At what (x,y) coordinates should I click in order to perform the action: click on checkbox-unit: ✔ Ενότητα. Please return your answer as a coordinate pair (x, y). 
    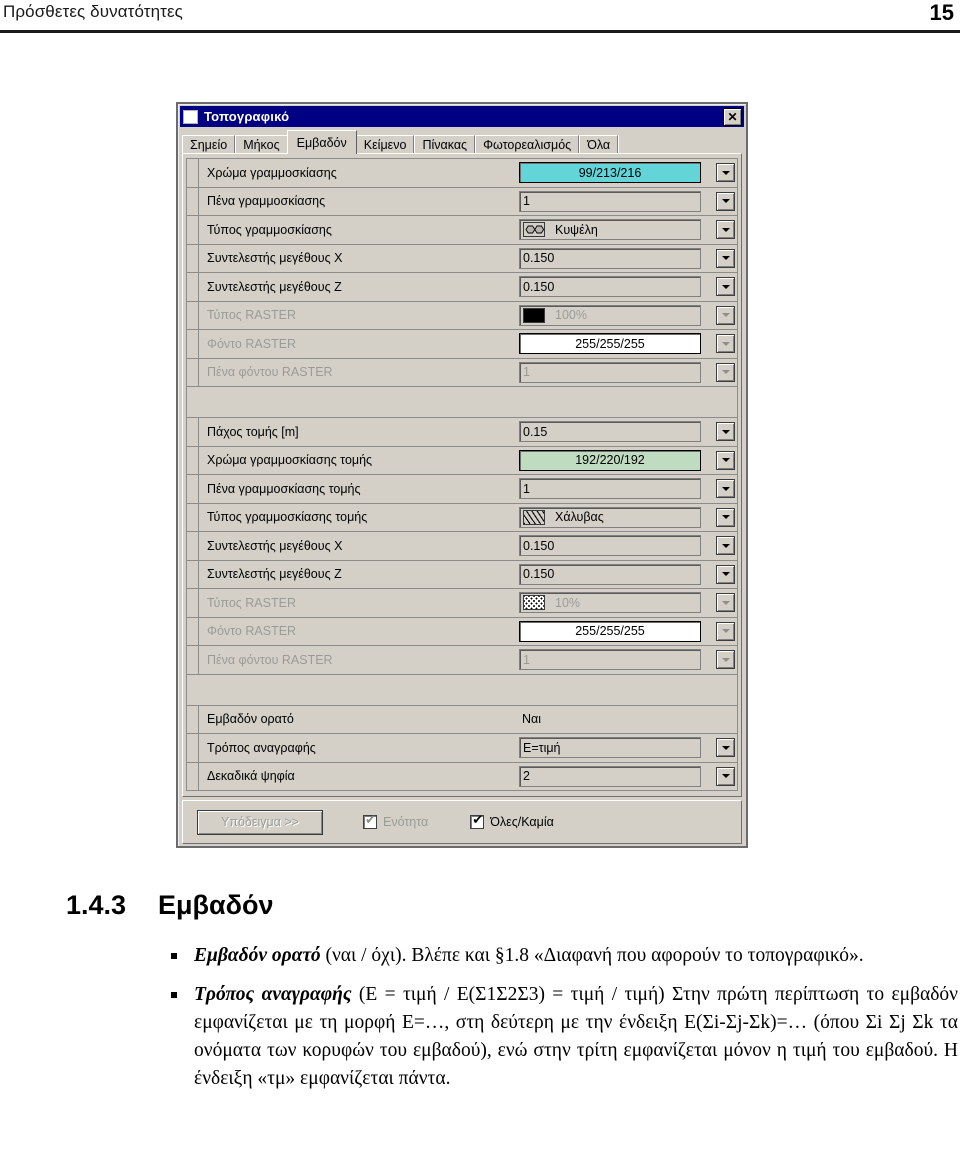
    Looking at the image, I should click on (395, 821).